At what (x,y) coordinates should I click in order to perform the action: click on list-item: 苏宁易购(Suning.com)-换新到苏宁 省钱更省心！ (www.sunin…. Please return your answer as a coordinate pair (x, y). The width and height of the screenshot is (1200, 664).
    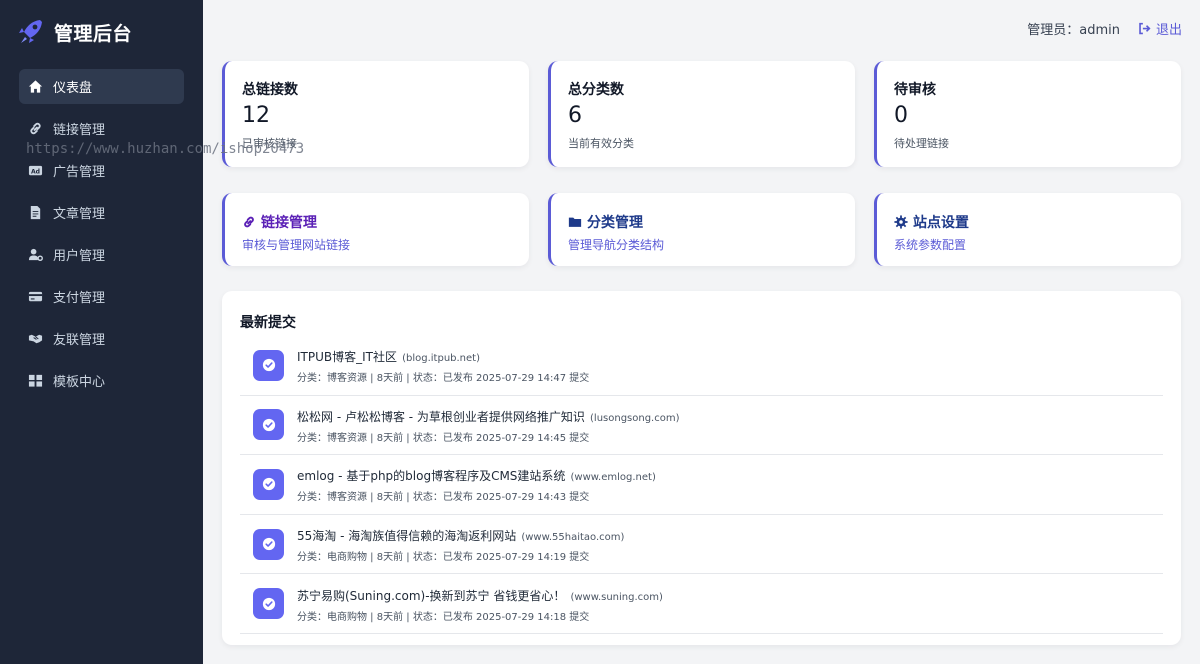
    Looking at the image, I should click on (701, 604).